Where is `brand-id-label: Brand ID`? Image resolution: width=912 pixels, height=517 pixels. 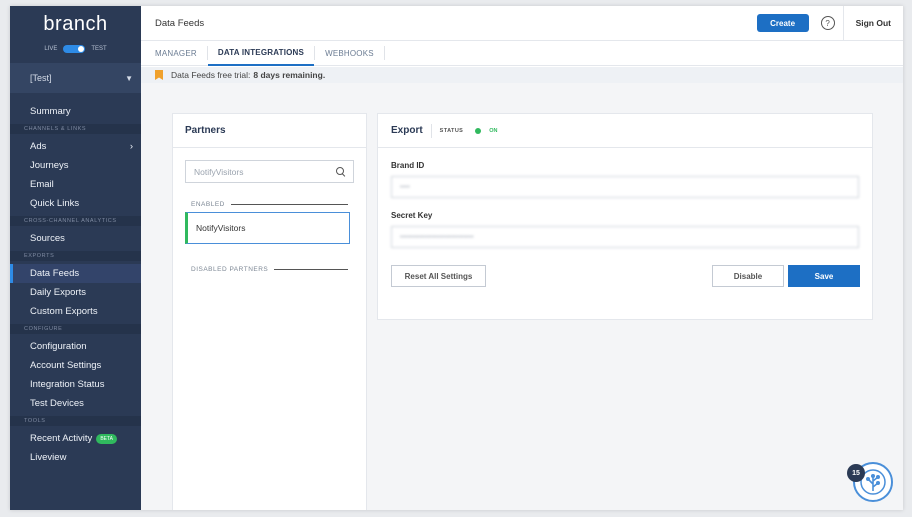 brand-id-label: Brand ID is located at coordinates (408, 165).